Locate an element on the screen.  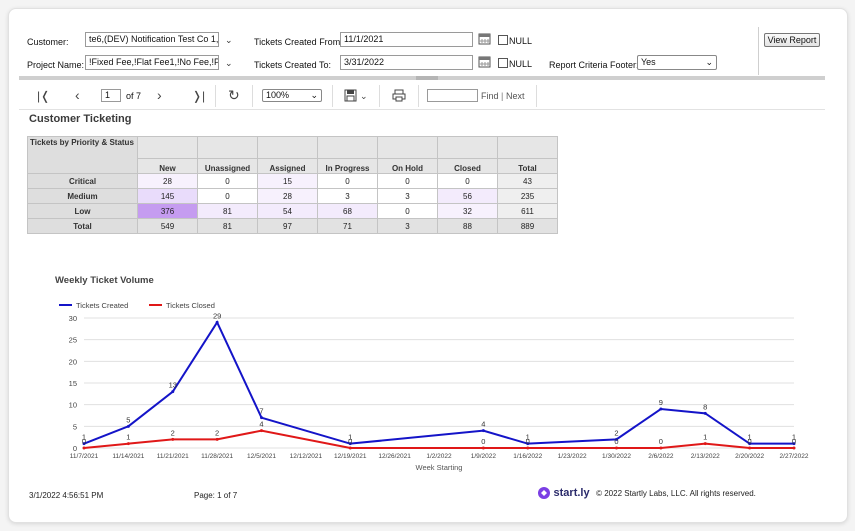
column-header: Unassigned is located at coordinates (227, 166).